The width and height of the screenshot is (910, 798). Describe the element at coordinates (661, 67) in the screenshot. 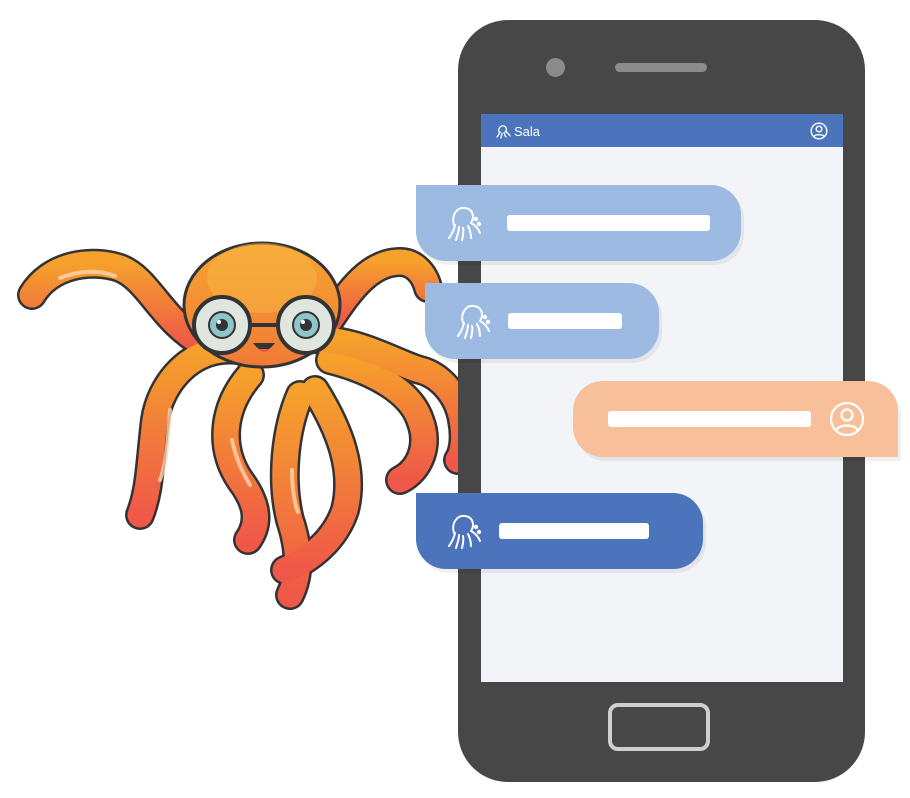

I see `phone-speaker` at that location.